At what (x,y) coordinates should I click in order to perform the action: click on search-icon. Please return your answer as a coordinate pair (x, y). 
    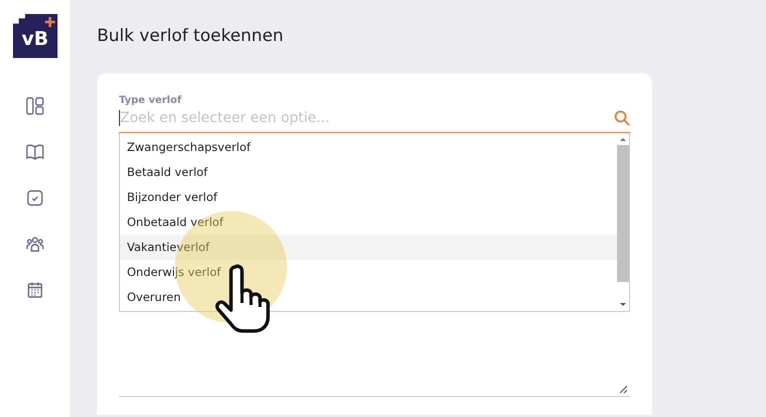
    Looking at the image, I should click on (622, 118).